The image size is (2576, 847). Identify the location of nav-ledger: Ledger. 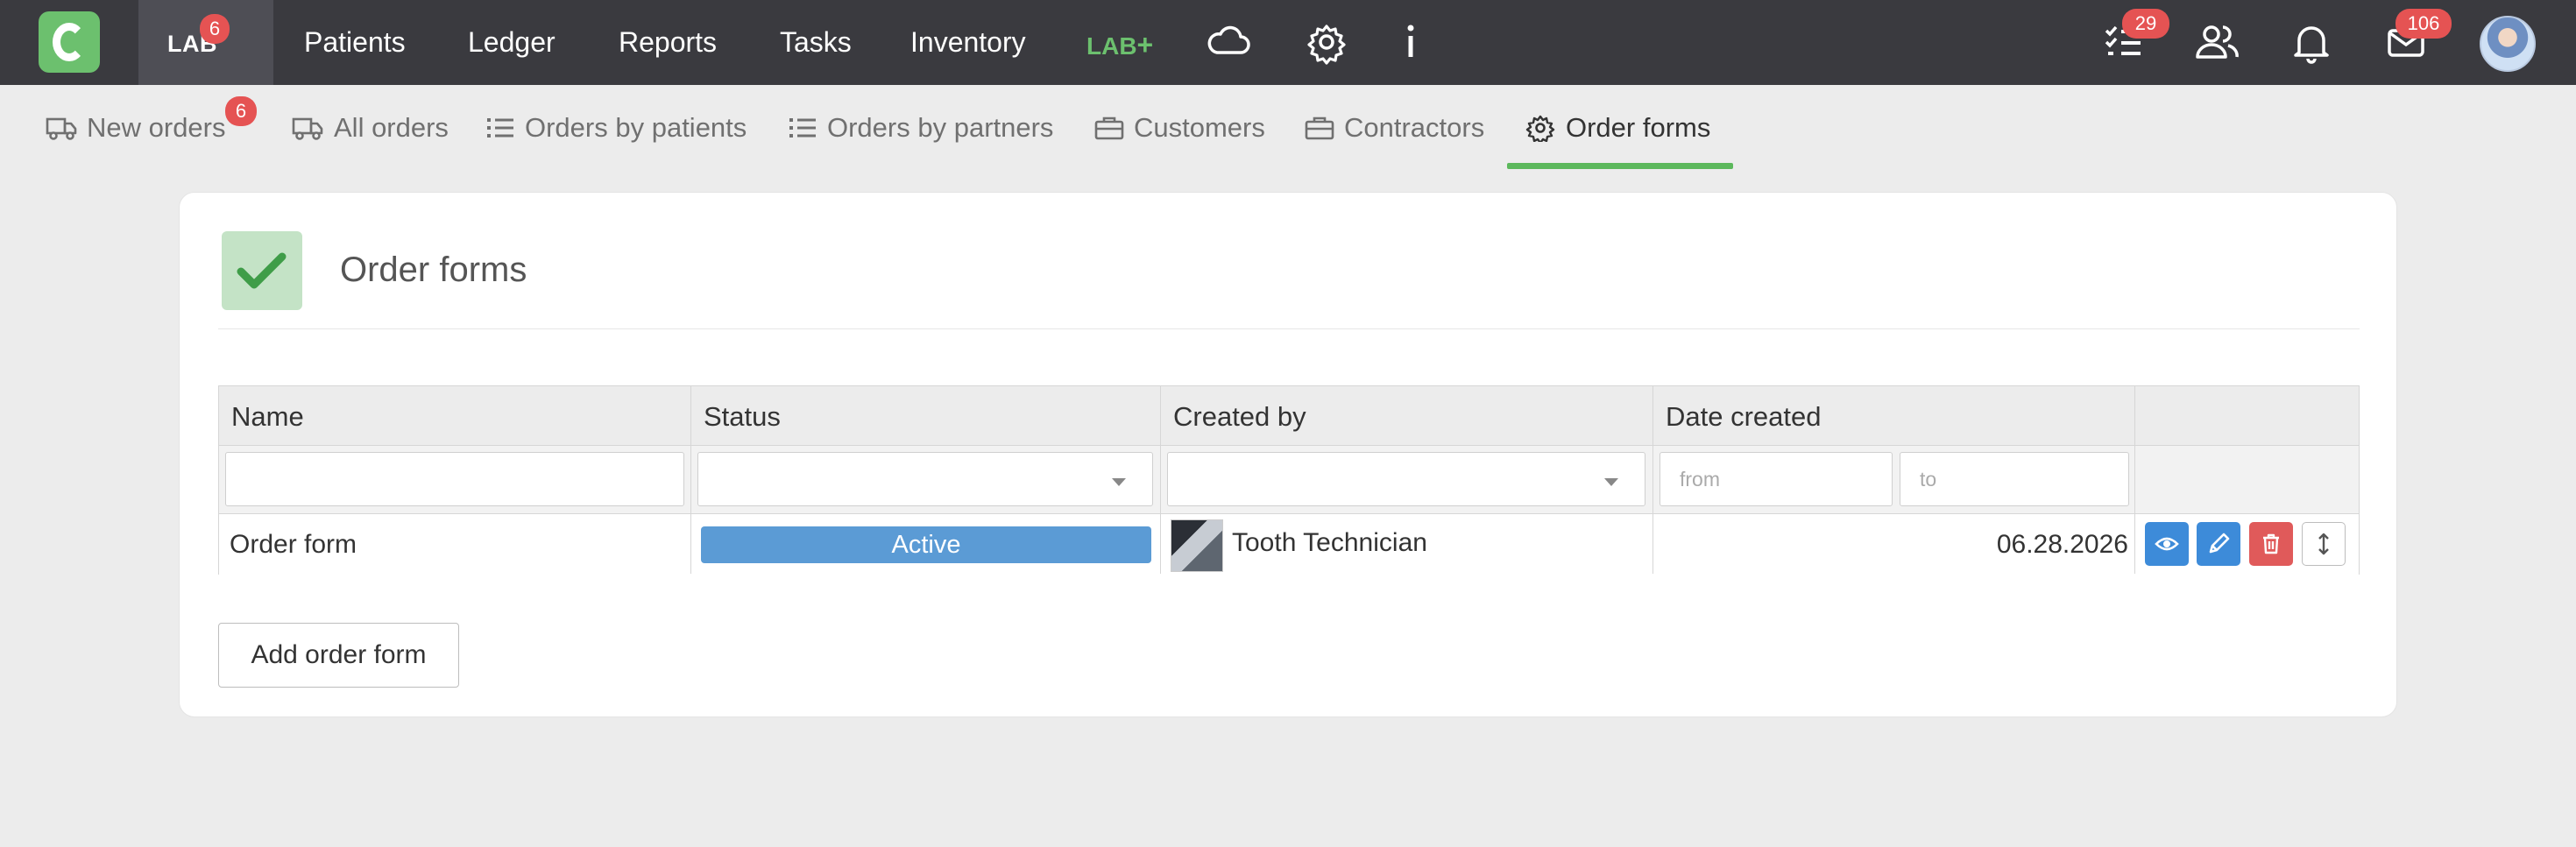
(512, 42).